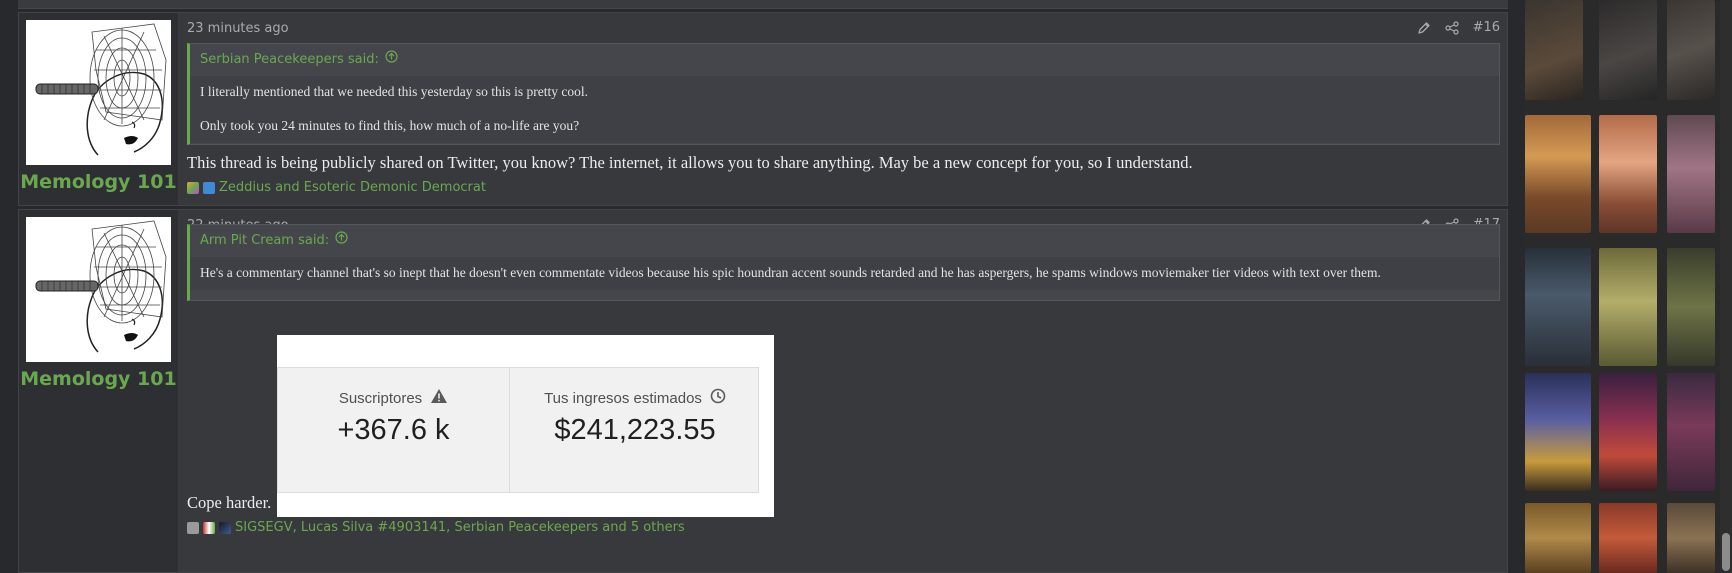 The width and height of the screenshot is (1732, 573). What do you see at coordinates (209, 187) in the screenshot?
I see `thumbs-up-icon` at bounding box center [209, 187].